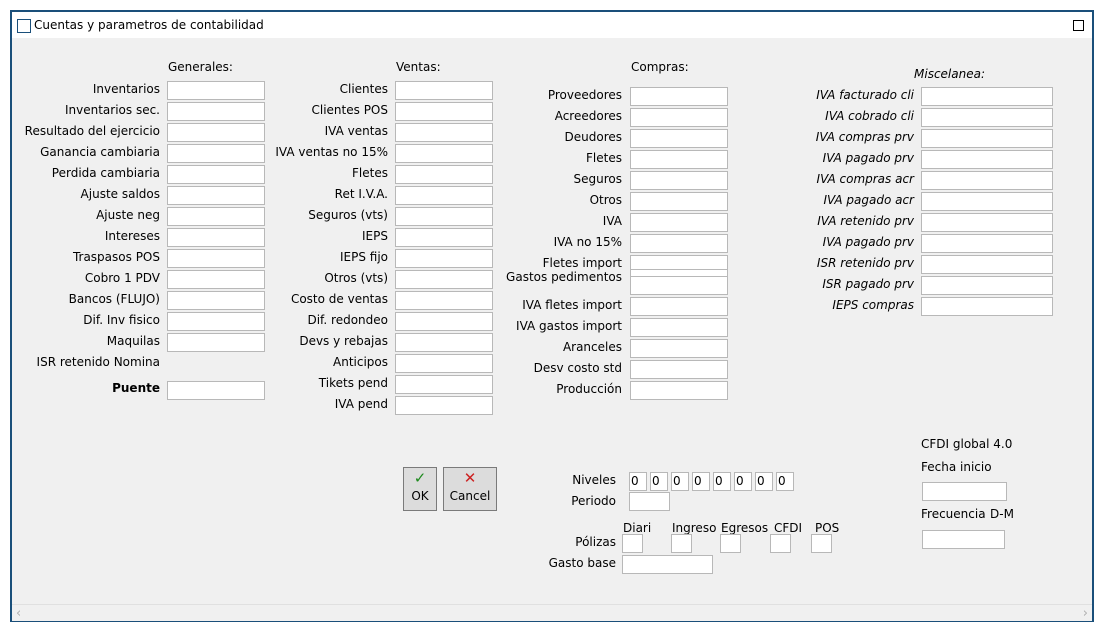  What do you see at coordinates (681, 543) in the screenshot?
I see `polizas-ingreso-input` at bounding box center [681, 543].